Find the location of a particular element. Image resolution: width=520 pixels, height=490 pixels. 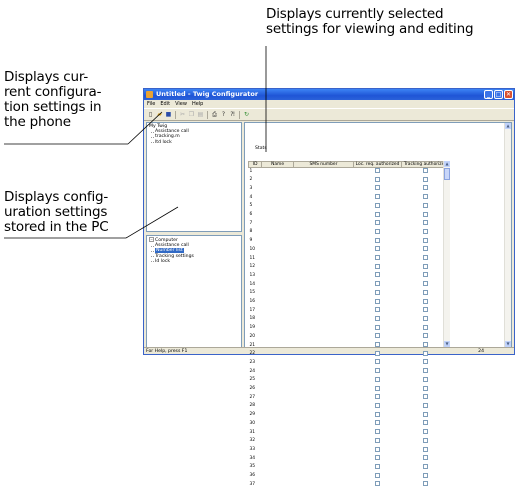

scroll-thumb is located at coordinates (447, 174).